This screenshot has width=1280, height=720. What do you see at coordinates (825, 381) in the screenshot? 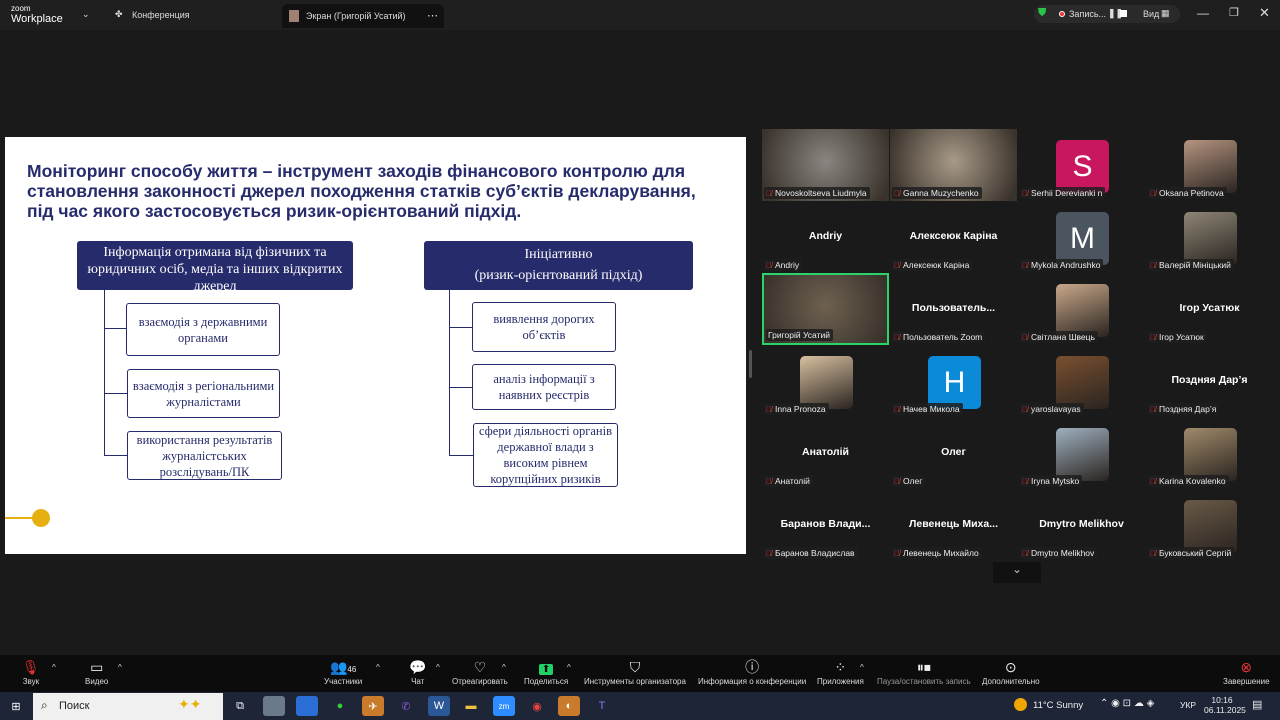
I see `participant-tile: 🎙̸ Inna Pronoza` at bounding box center [825, 381].